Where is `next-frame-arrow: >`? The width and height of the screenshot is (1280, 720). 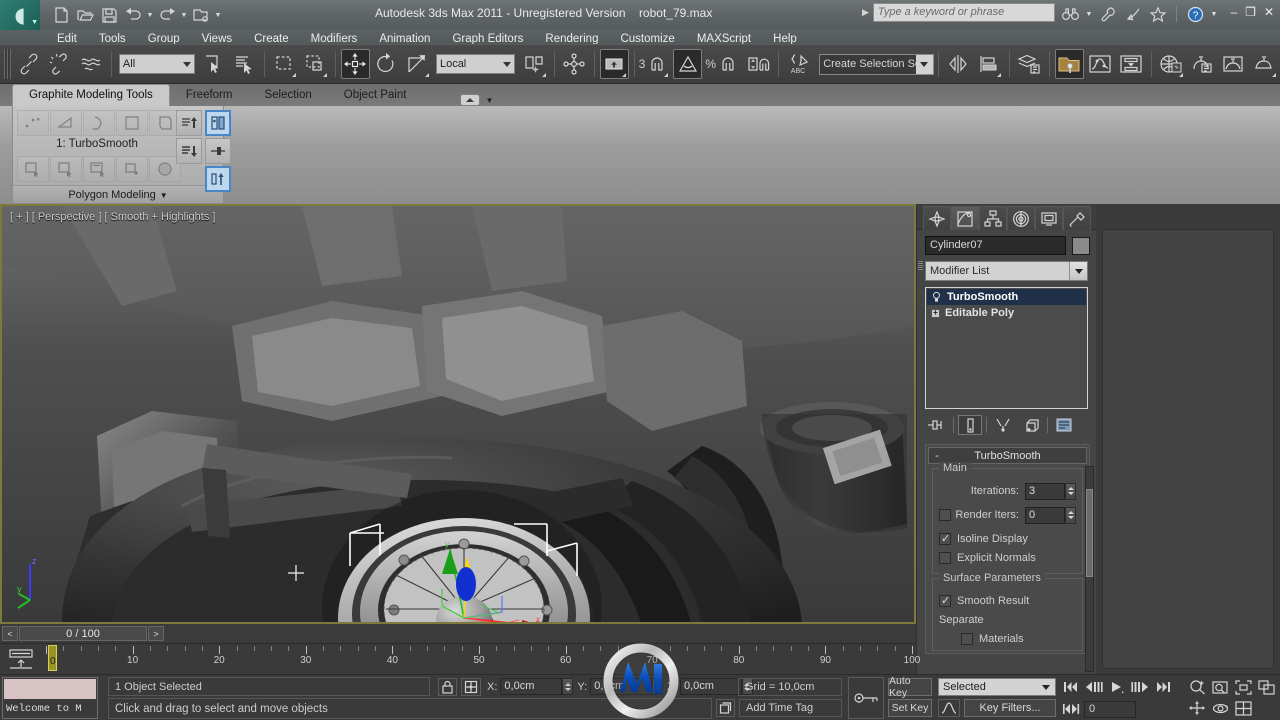 next-frame-arrow: > is located at coordinates (156, 633).